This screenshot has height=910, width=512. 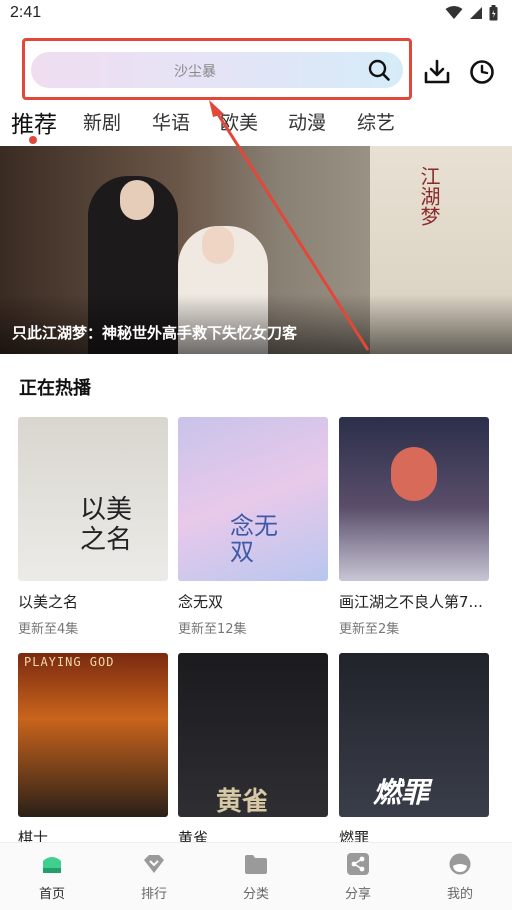 What do you see at coordinates (52, 877) in the screenshot?
I see `nav-home: 首页` at bounding box center [52, 877].